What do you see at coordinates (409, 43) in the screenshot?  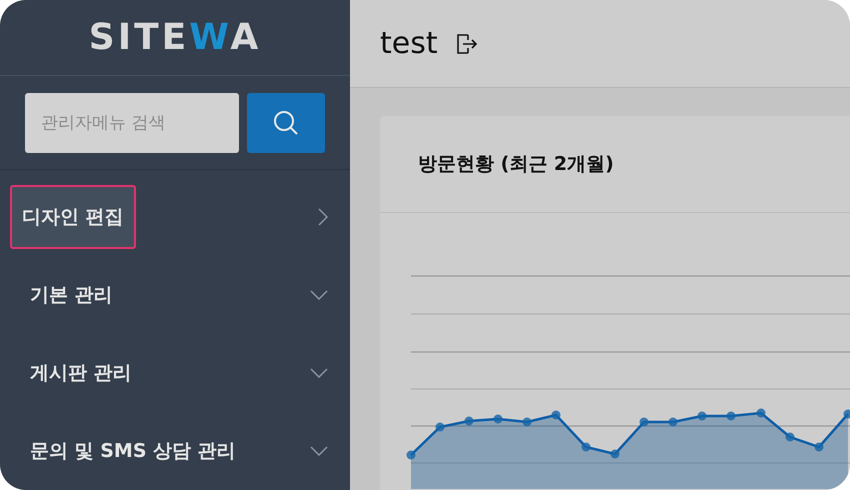 I see `page-title: test` at bounding box center [409, 43].